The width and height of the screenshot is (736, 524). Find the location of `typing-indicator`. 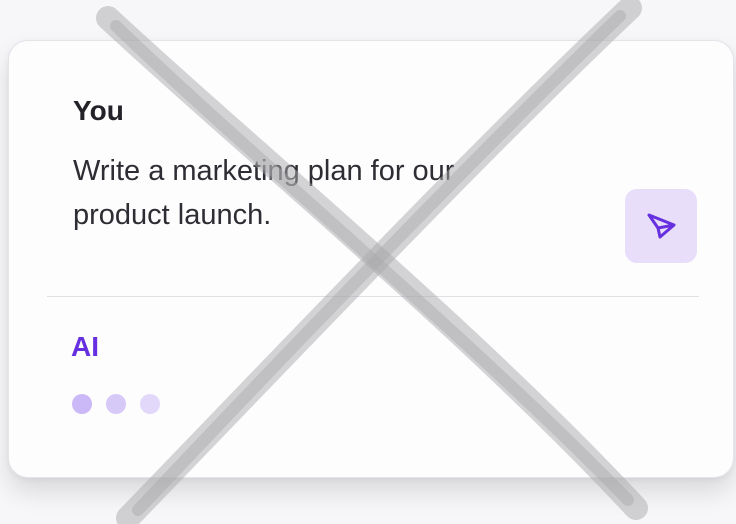

typing-indicator is located at coordinates (116, 404).